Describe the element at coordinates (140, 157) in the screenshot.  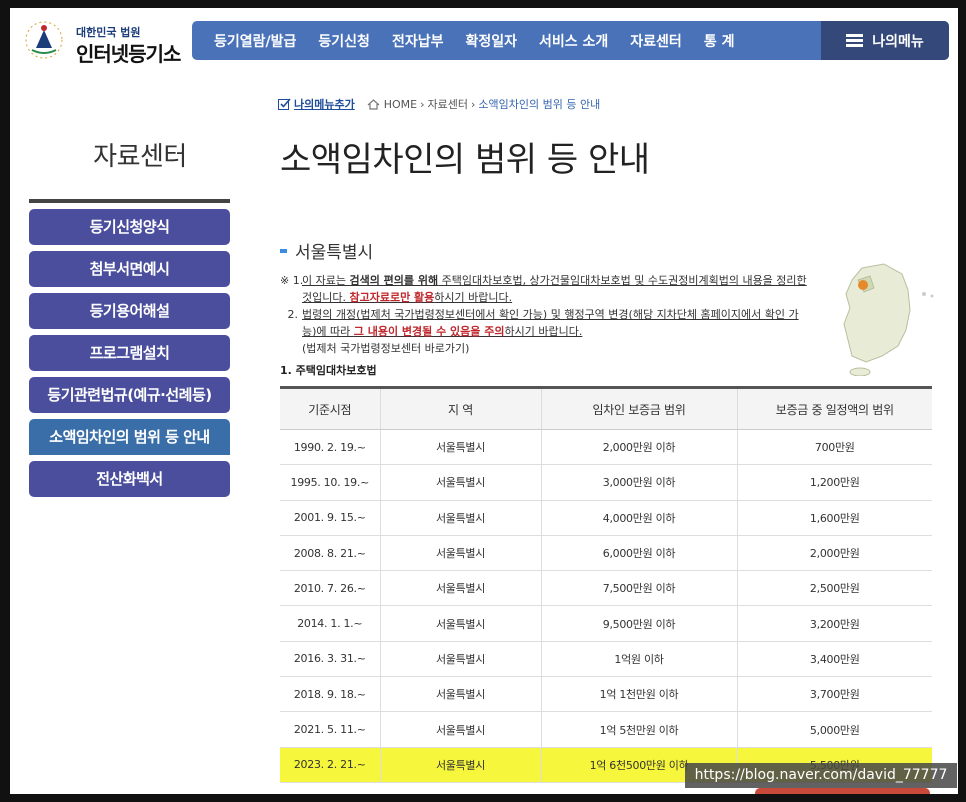
I see `sidebar-title: 자료센터` at that location.